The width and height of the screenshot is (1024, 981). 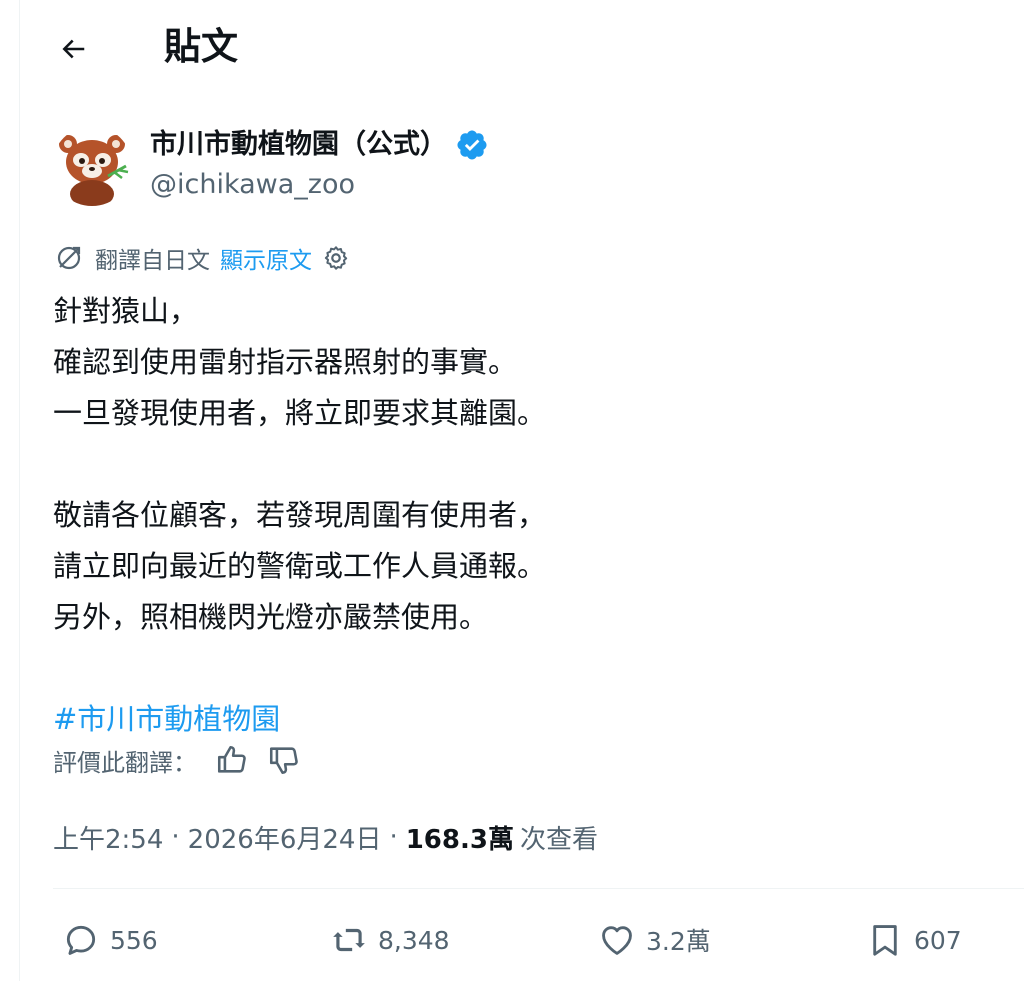 What do you see at coordinates (336, 258) in the screenshot?
I see `gear-icon` at bounding box center [336, 258].